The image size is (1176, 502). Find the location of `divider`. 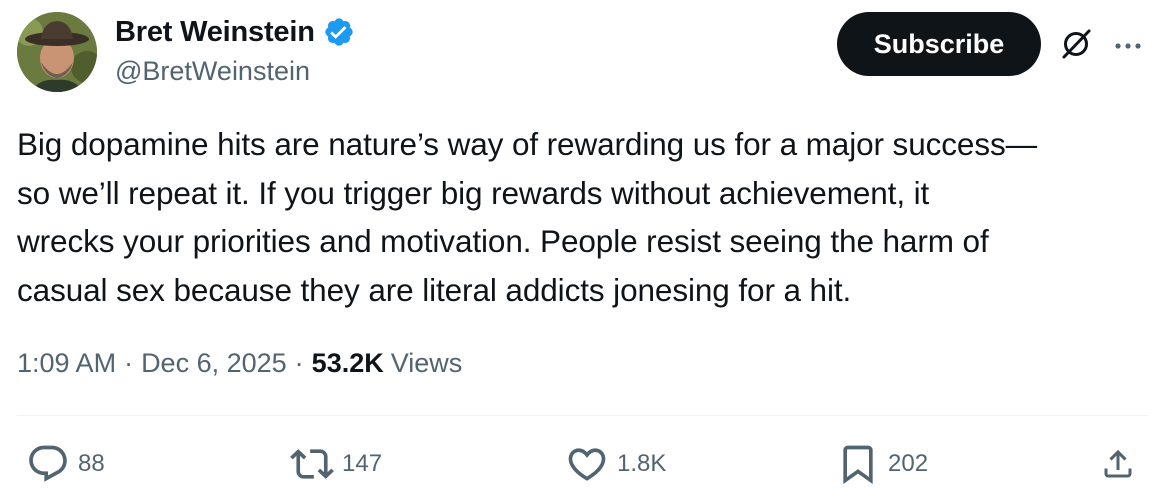

divider is located at coordinates (582, 415).